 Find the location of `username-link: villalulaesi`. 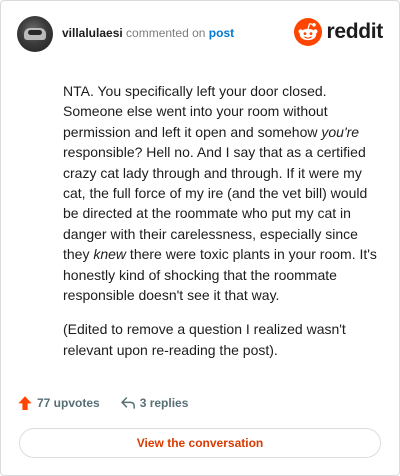

username-link: villalulaesi is located at coordinates (92, 33).